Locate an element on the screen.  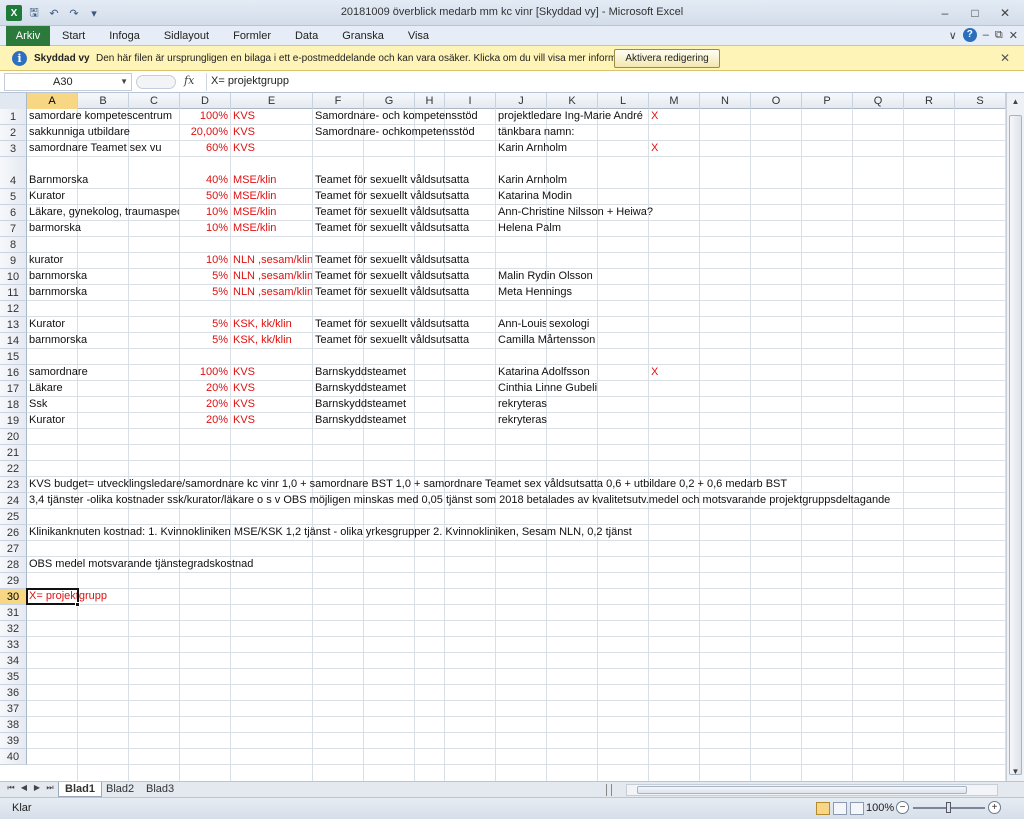
zoom-slider-thumb is located at coordinates (948, 807).